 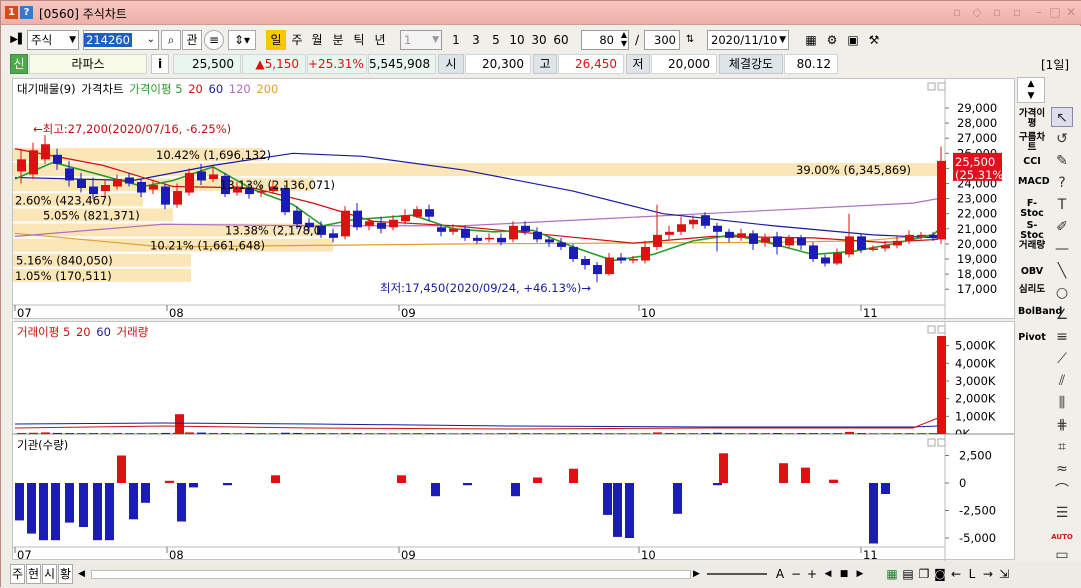 I want to click on lines-tool-icon: ☰, so click(x=1062, y=513).